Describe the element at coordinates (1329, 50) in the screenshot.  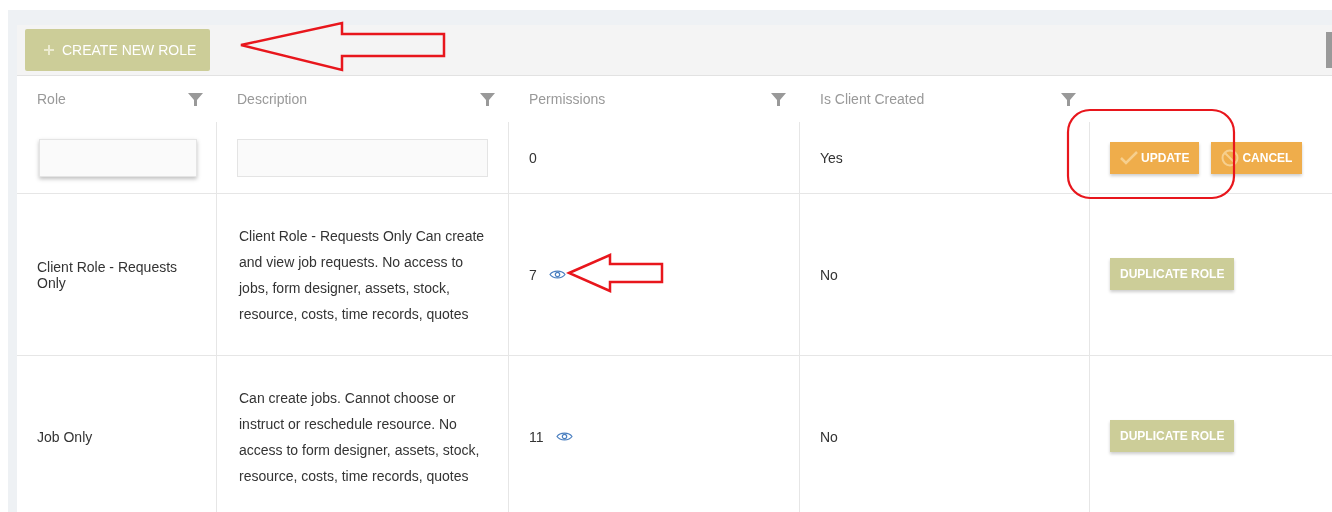
I see `scrollbar` at that location.